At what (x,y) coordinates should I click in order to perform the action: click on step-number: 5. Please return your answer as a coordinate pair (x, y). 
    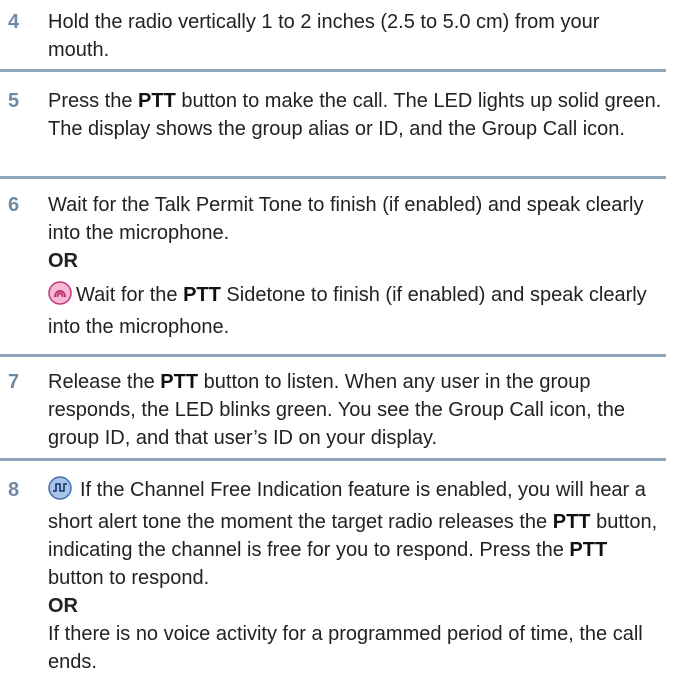
    Looking at the image, I should click on (14, 101).